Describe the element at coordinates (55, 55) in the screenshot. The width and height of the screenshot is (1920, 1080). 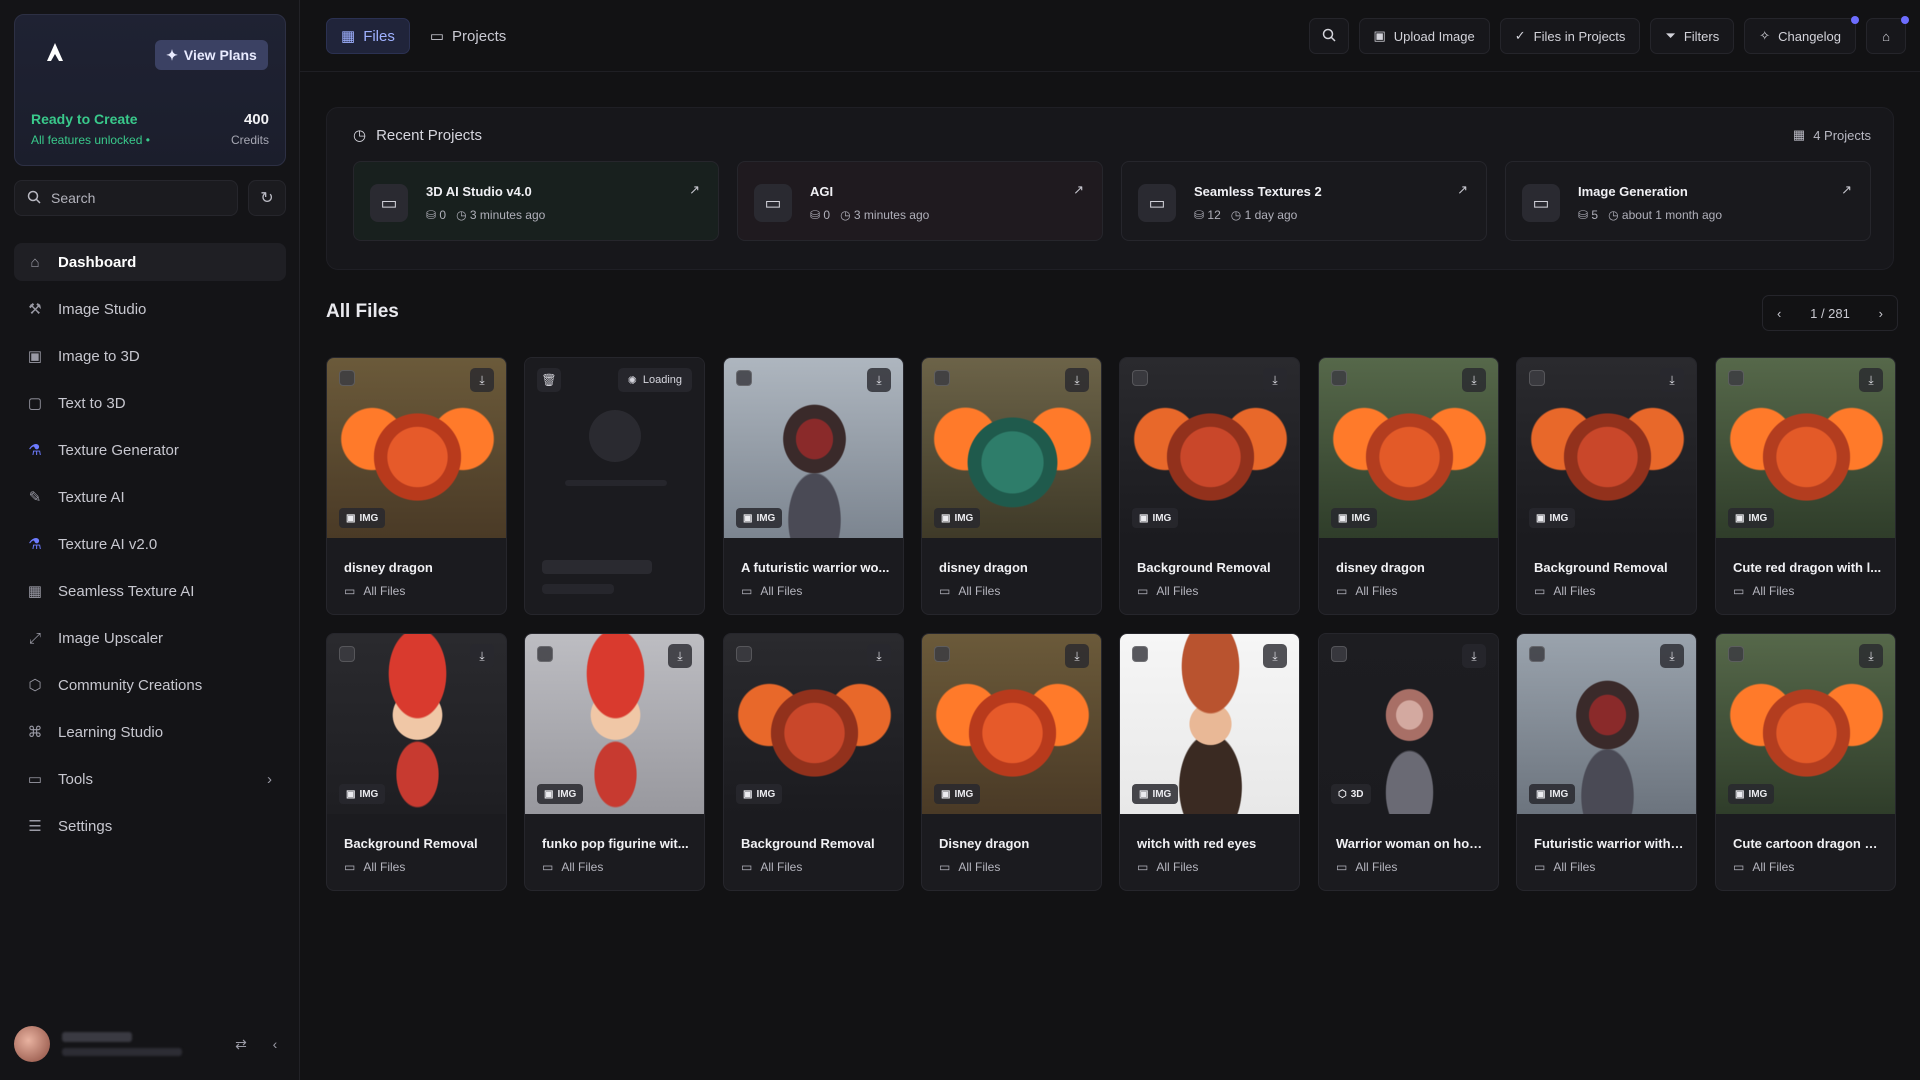
I see `app-logo-icon` at that location.